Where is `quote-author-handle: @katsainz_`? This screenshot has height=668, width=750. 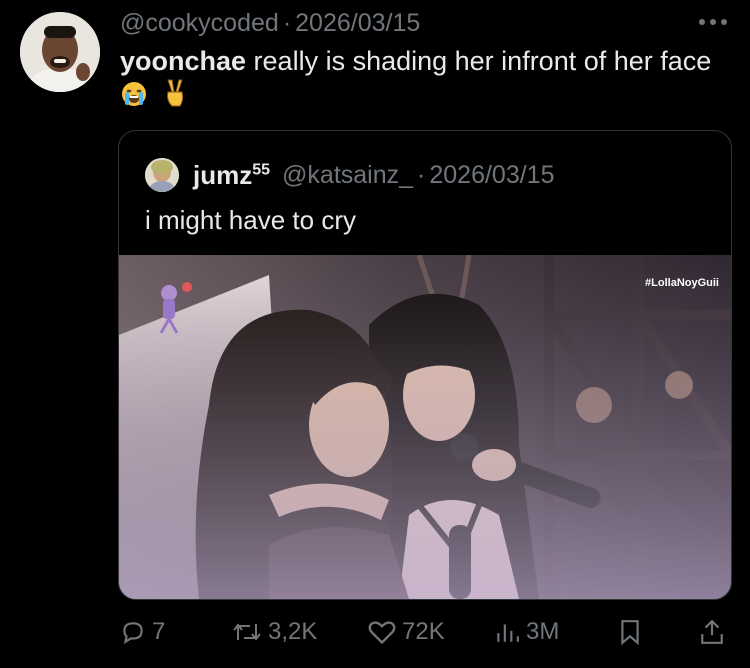
quote-author-handle: @katsainz_ is located at coordinates (347, 175).